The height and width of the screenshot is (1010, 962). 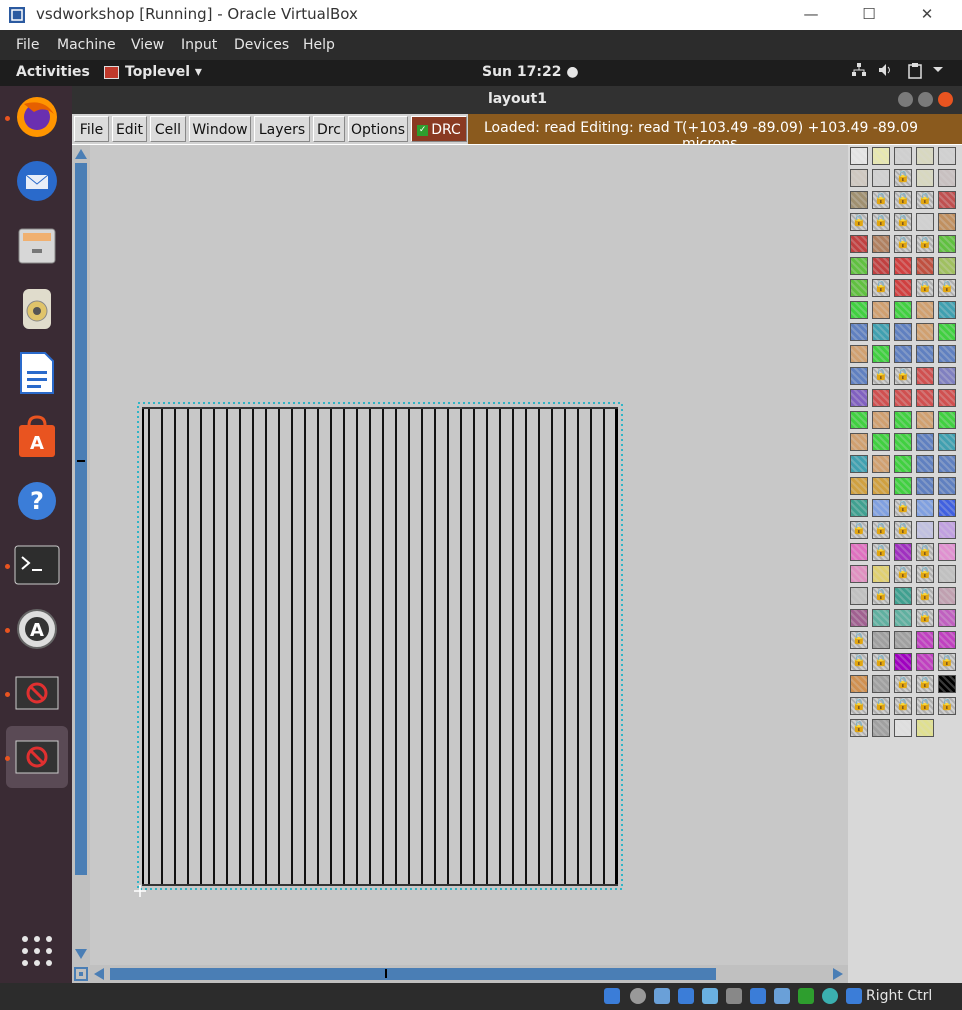 I want to click on minimize-icon, so click(x=905, y=99).